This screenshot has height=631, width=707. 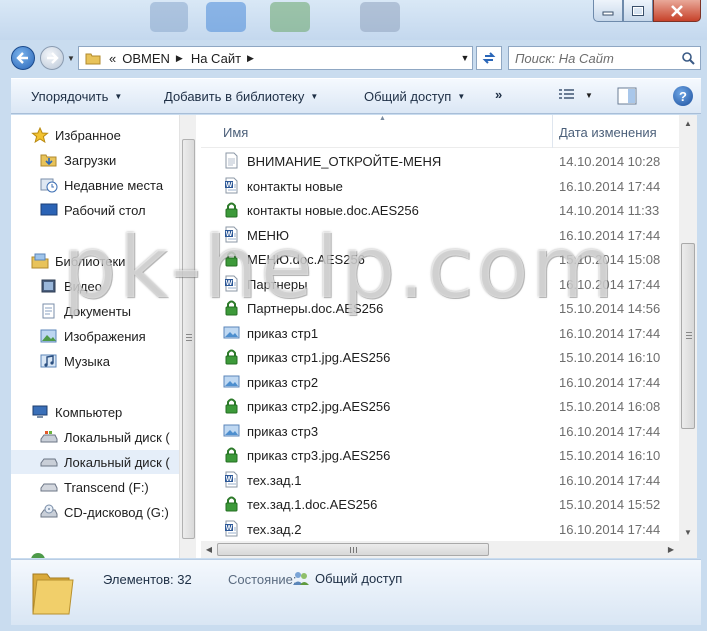 I want to click on nav-item-label: Загрузки, so click(x=90, y=160).